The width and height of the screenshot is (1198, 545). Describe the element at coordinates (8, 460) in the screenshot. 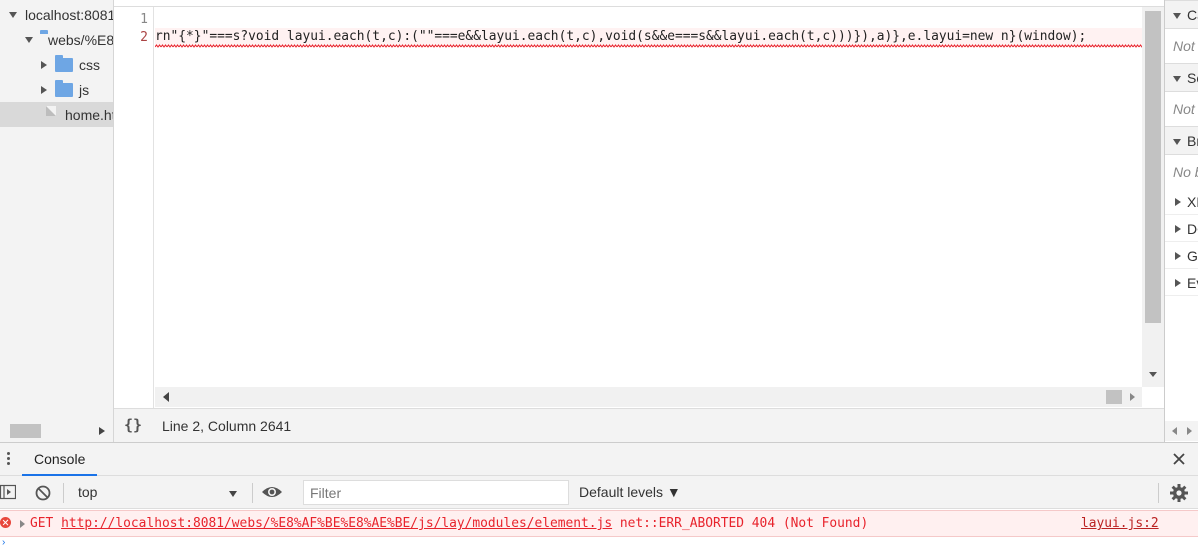

I see `more-tools-icon` at that location.